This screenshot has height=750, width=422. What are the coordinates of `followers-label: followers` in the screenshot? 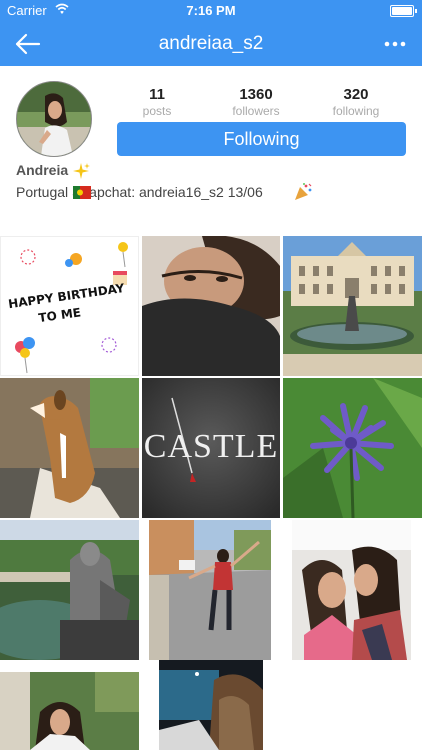 It's located at (256, 111).